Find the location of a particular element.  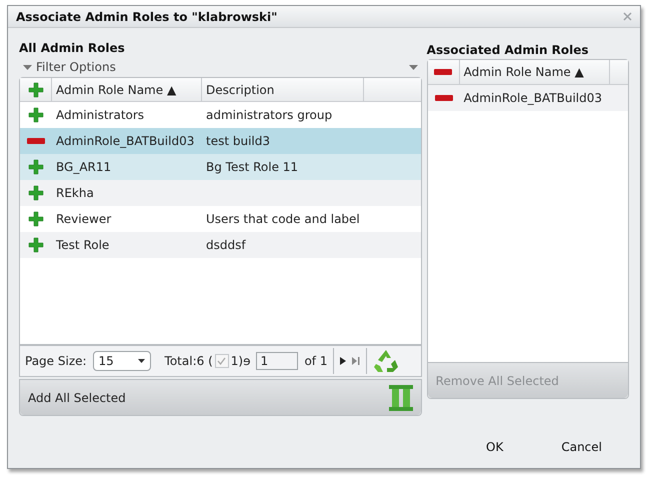

table-cell-text: dsddsf is located at coordinates (226, 245).